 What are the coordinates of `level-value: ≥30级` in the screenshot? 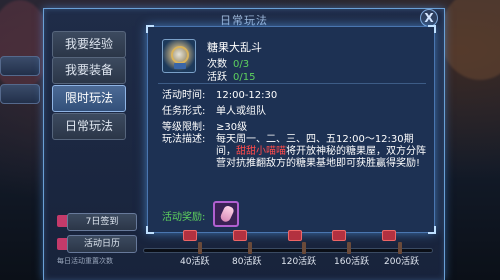 It's located at (232, 127).